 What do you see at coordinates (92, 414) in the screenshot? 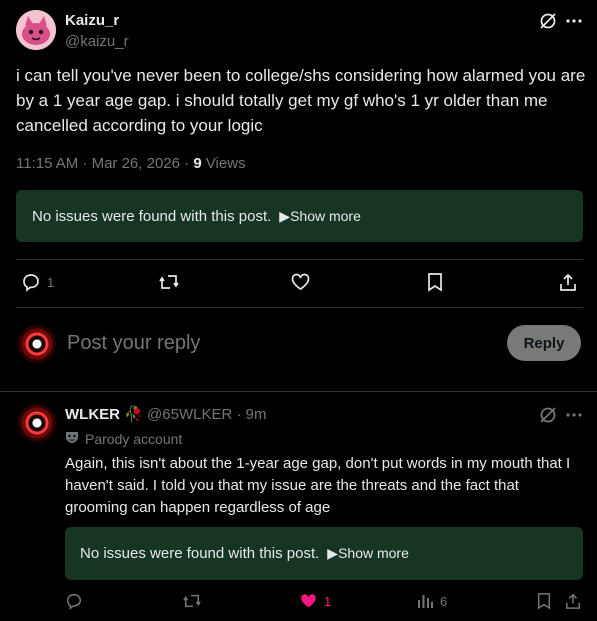
I see `reply-author-name: WLKER` at bounding box center [92, 414].